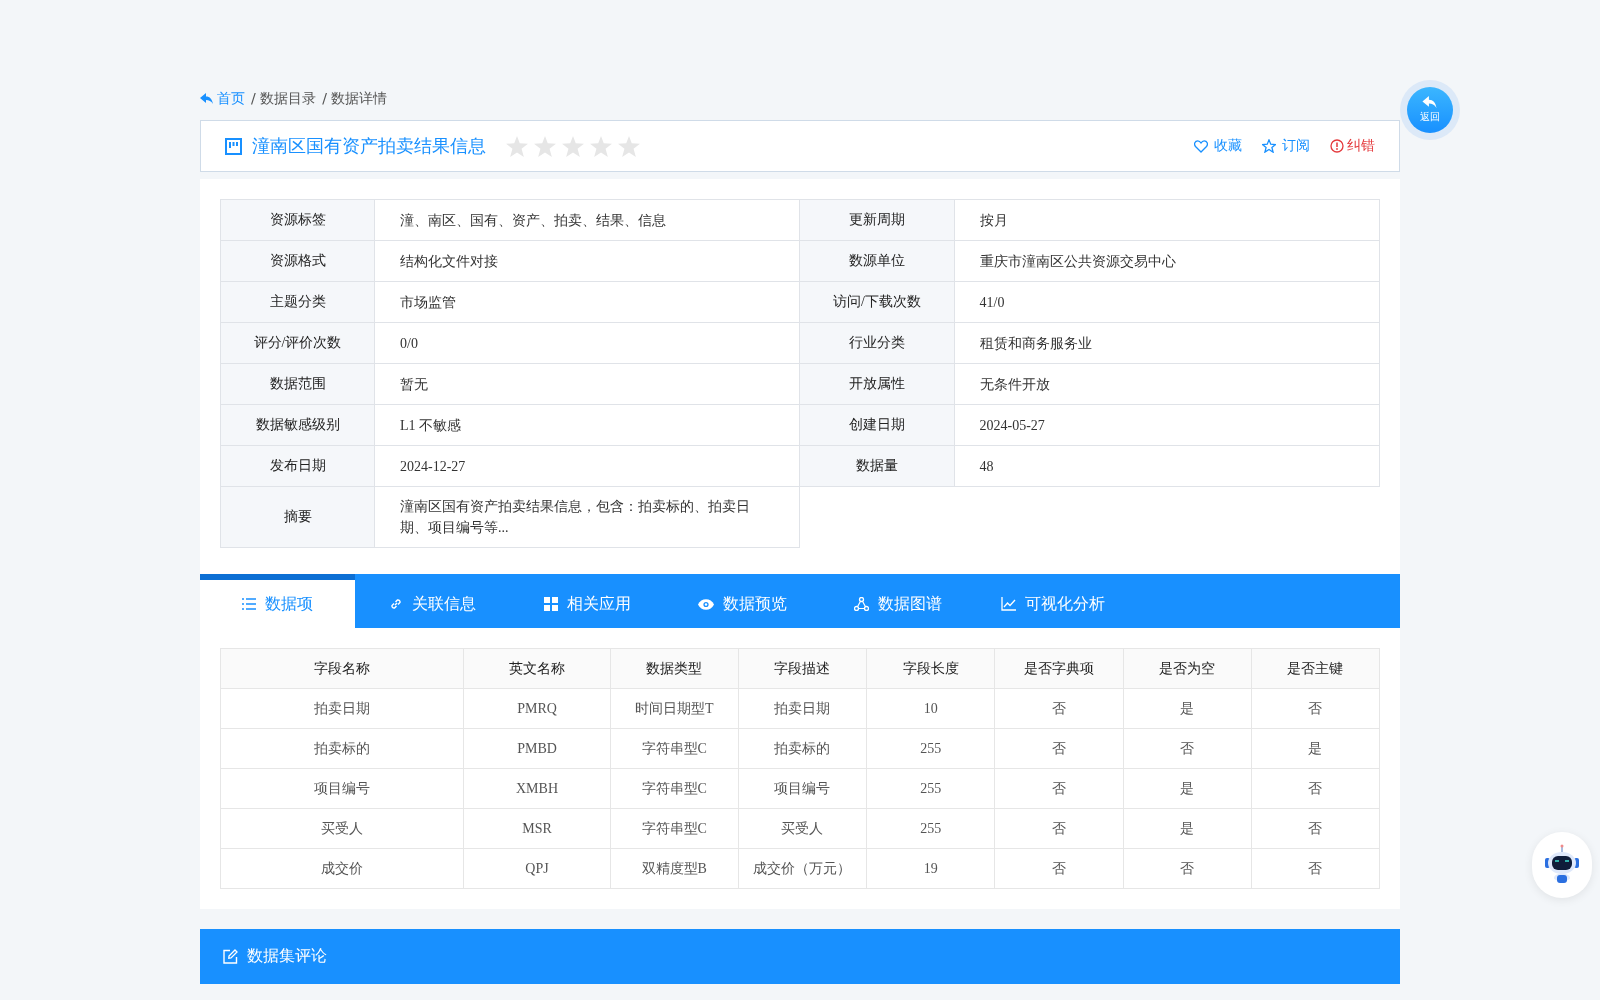  What do you see at coordinates (587, 302) in the screenshot?
I see `field-value: 市场监管` at bounding box center [587, 302].